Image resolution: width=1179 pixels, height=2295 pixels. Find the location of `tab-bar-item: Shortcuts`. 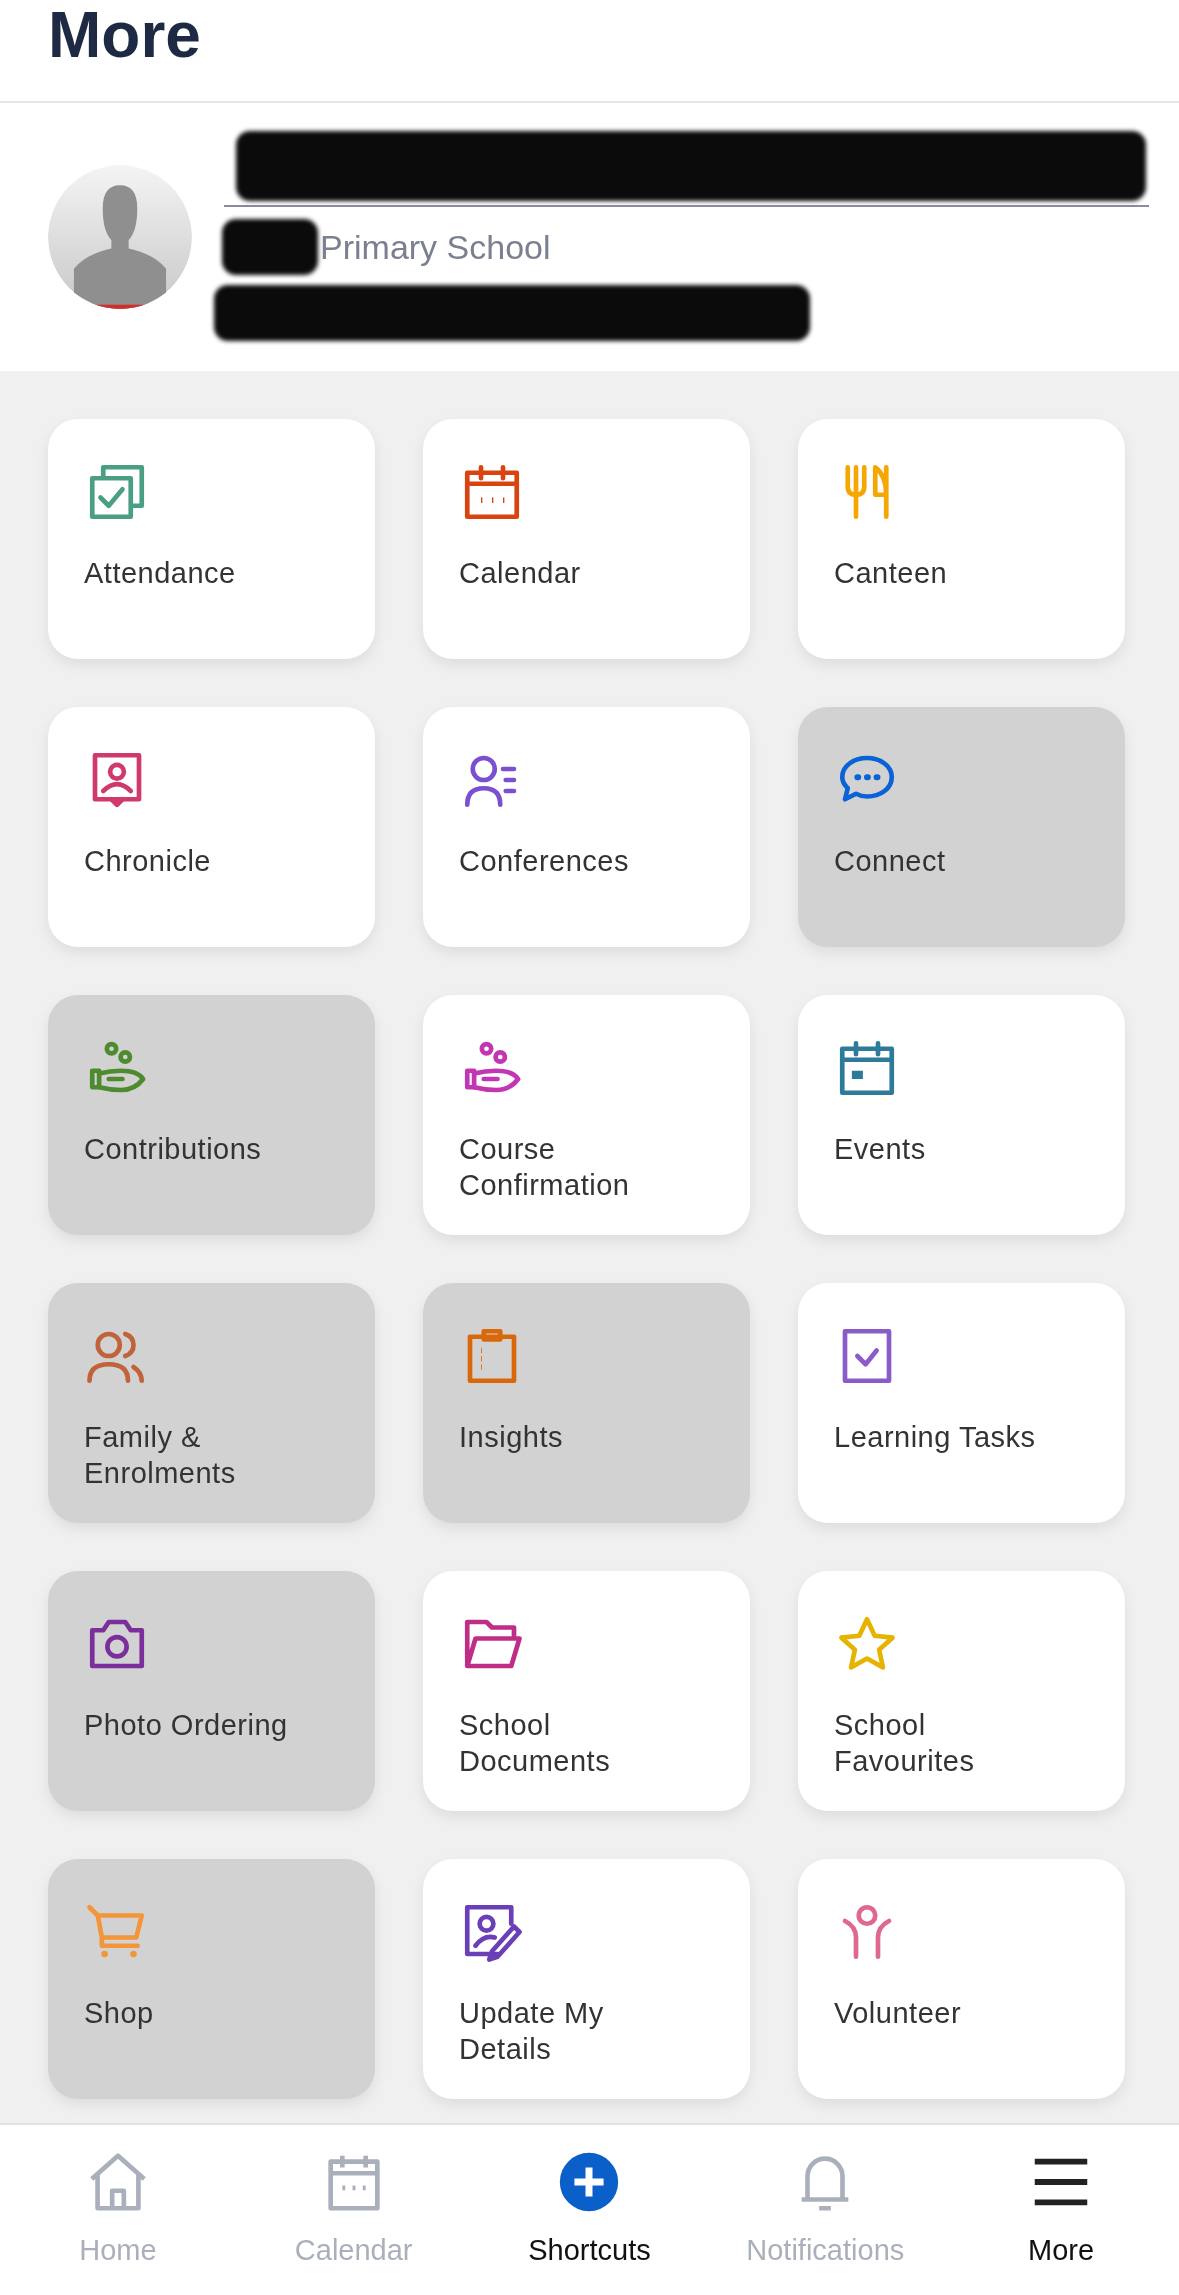

tab-bar-item: Shortcuts is located at coordinates (589, 2210).